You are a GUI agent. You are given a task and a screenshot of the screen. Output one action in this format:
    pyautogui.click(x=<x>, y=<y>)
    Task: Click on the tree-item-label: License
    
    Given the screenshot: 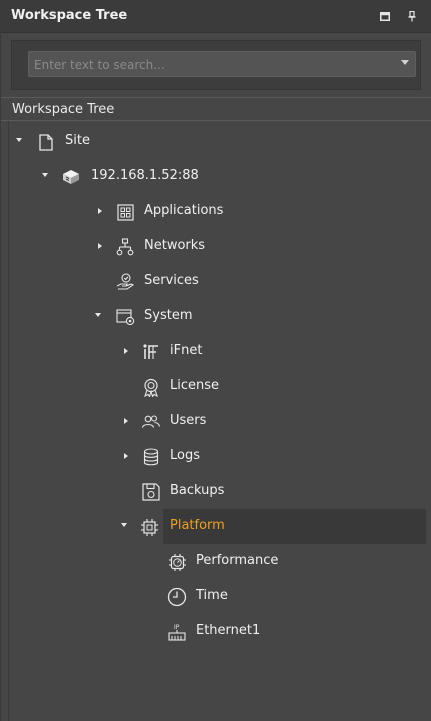 What is the action you would take?
    pyautogui.click(x=195, y=385)
    